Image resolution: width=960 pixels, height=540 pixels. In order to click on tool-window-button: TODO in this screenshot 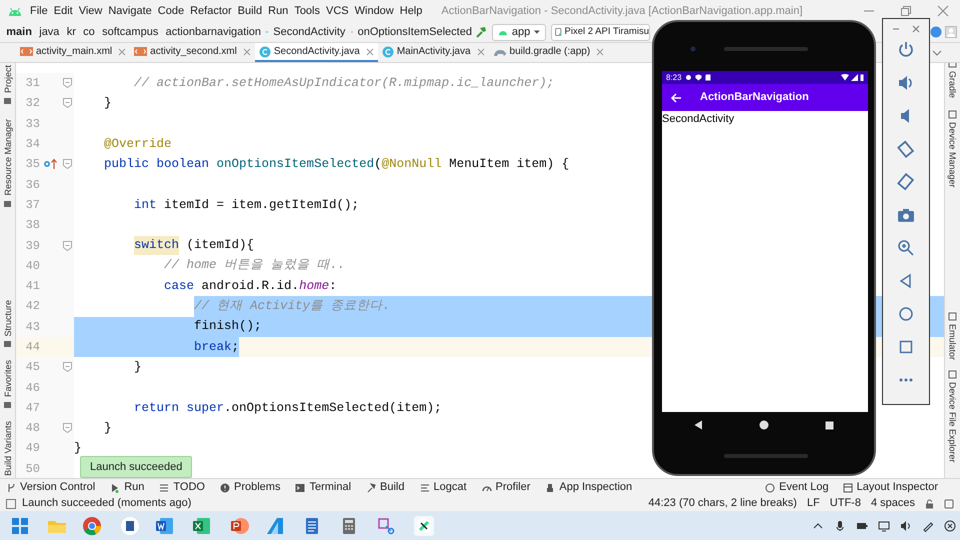, I will do `click(182, 487)`.